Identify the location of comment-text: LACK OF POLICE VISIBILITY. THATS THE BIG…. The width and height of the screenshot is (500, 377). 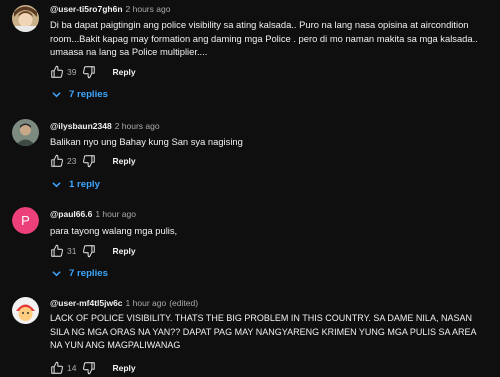
(263, 331).